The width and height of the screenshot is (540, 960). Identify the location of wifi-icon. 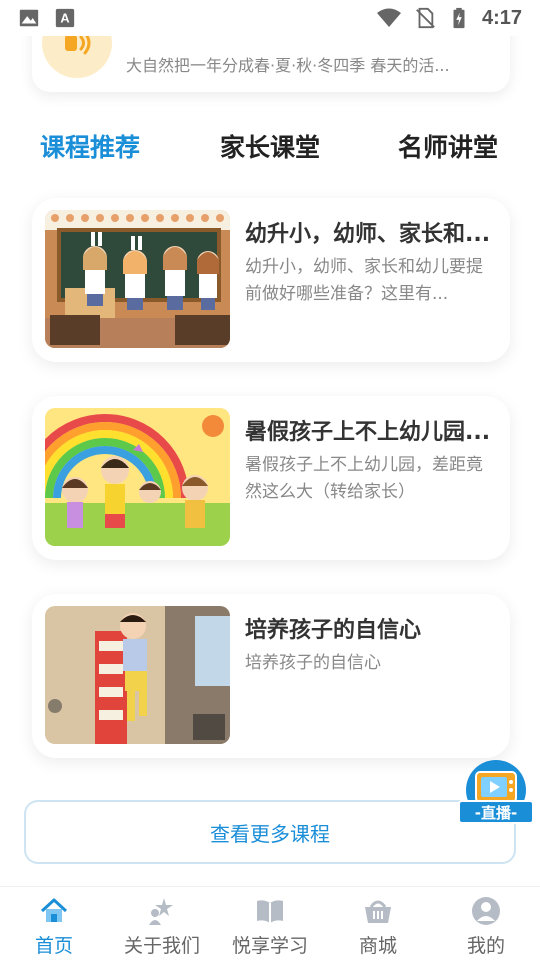
(388, 17).